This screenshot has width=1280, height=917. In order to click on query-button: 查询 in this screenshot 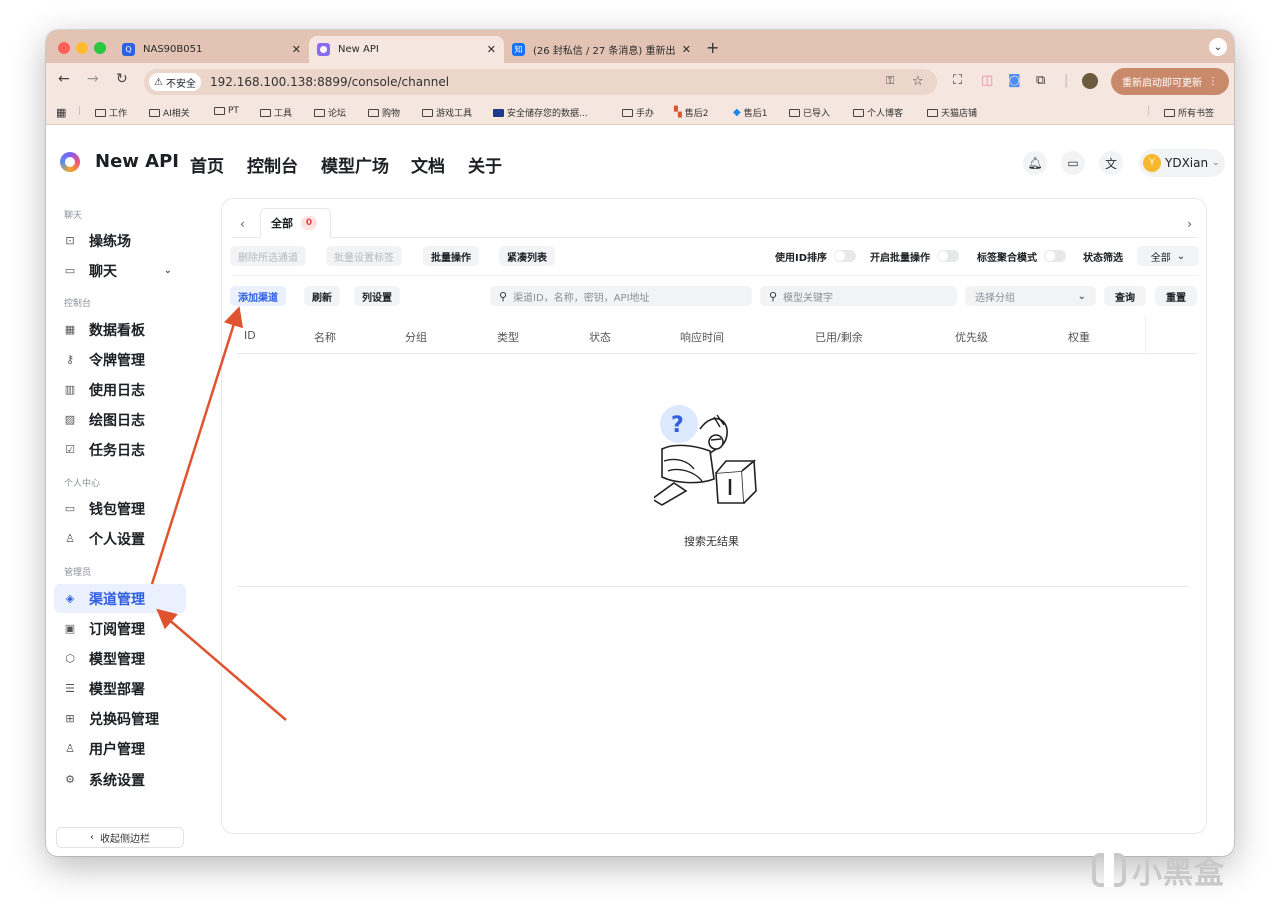, I will do `click(1125, 296)`.